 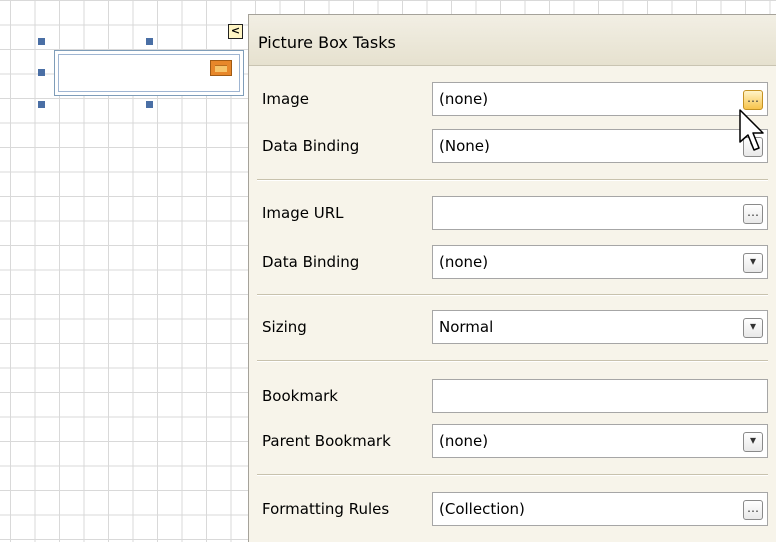 What do you see at coordinates (512, 40) in the screenshot?
I see `panel-header: Picture Box Tasks` at bounding box center [512, 40].